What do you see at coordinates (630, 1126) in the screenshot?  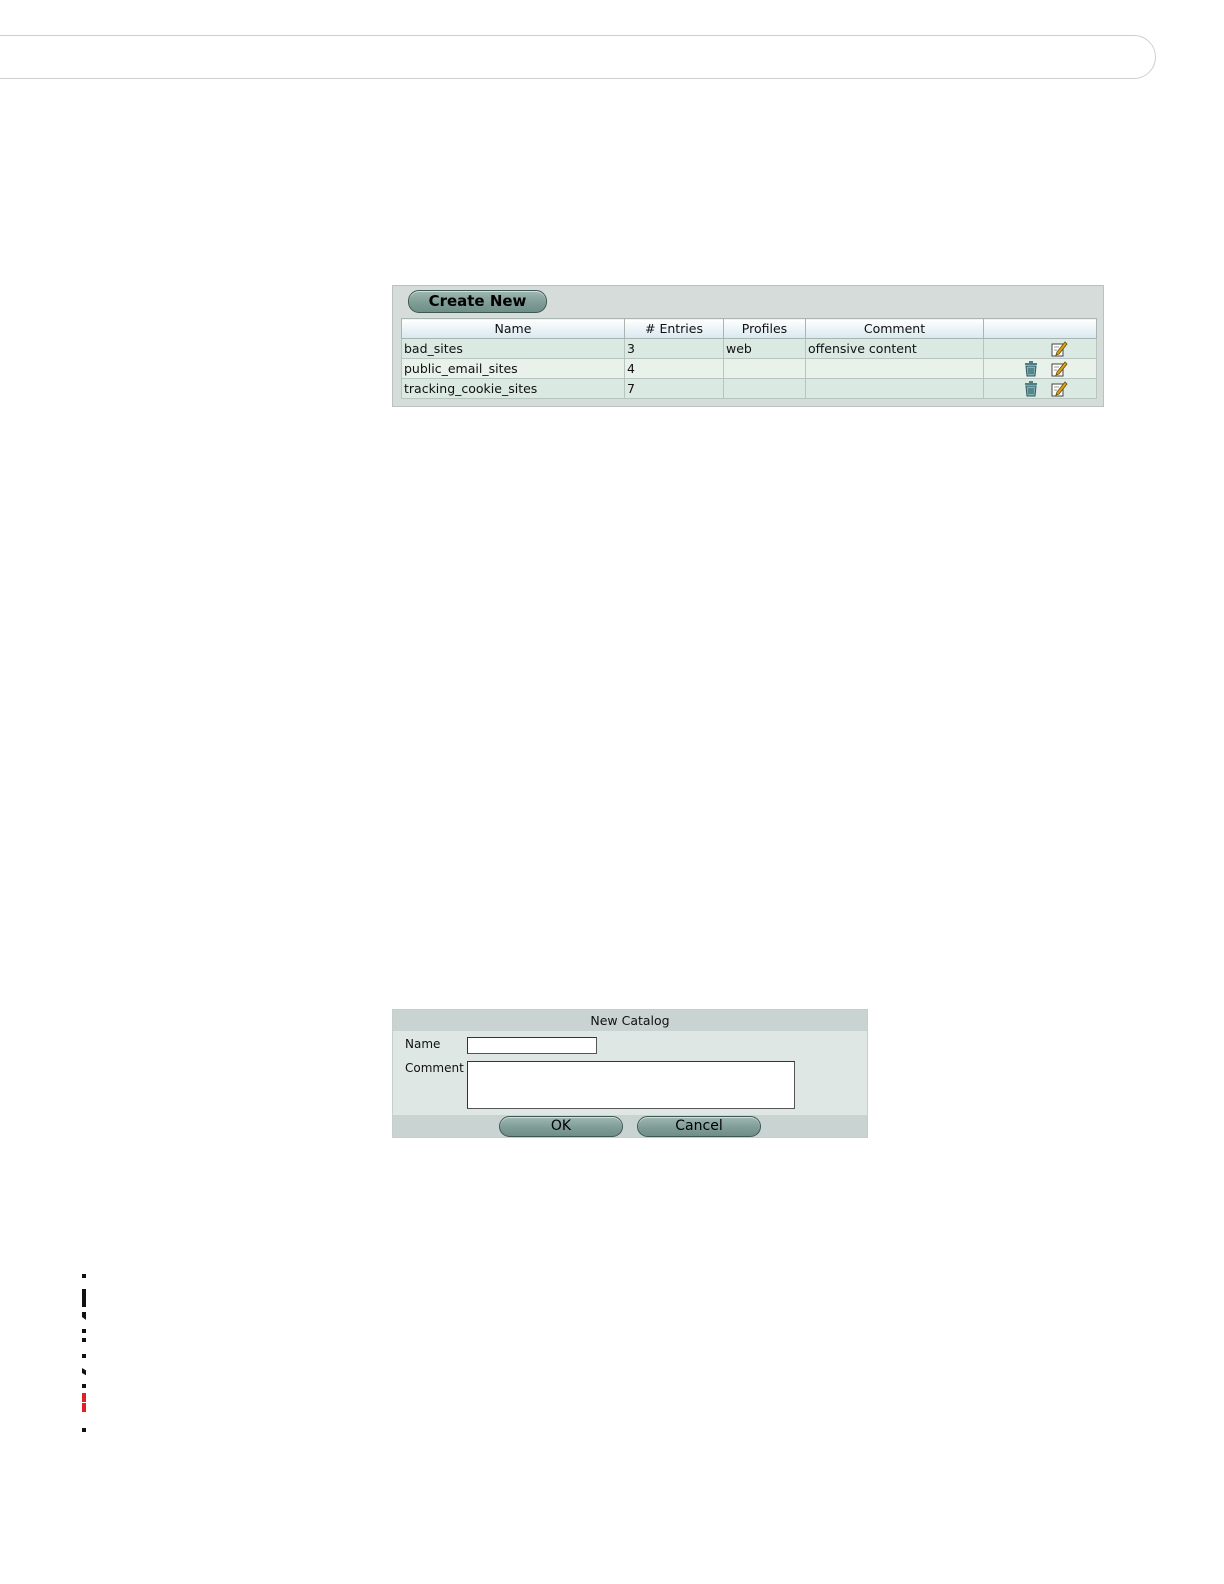 I see `dialog-footer: OK Cancel` at bounding box center [630, 1126].